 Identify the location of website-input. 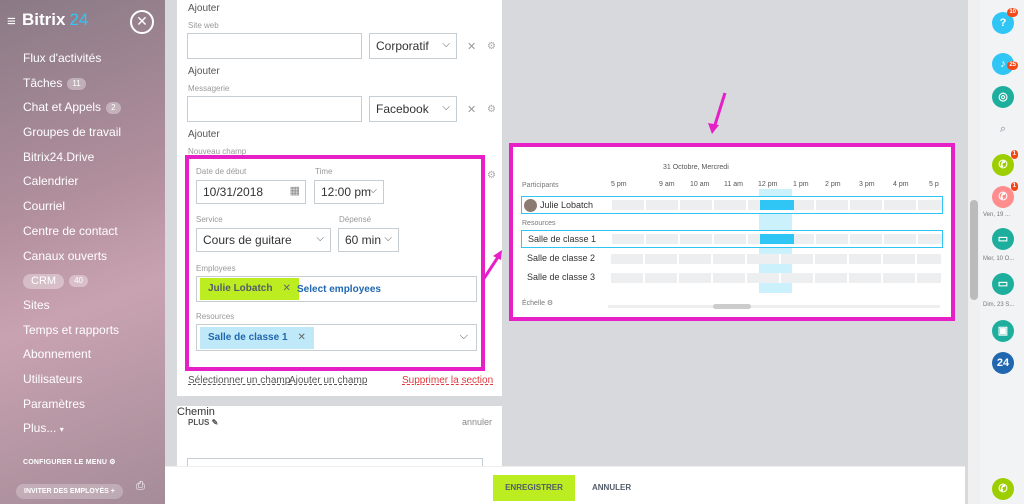
(274, 46).